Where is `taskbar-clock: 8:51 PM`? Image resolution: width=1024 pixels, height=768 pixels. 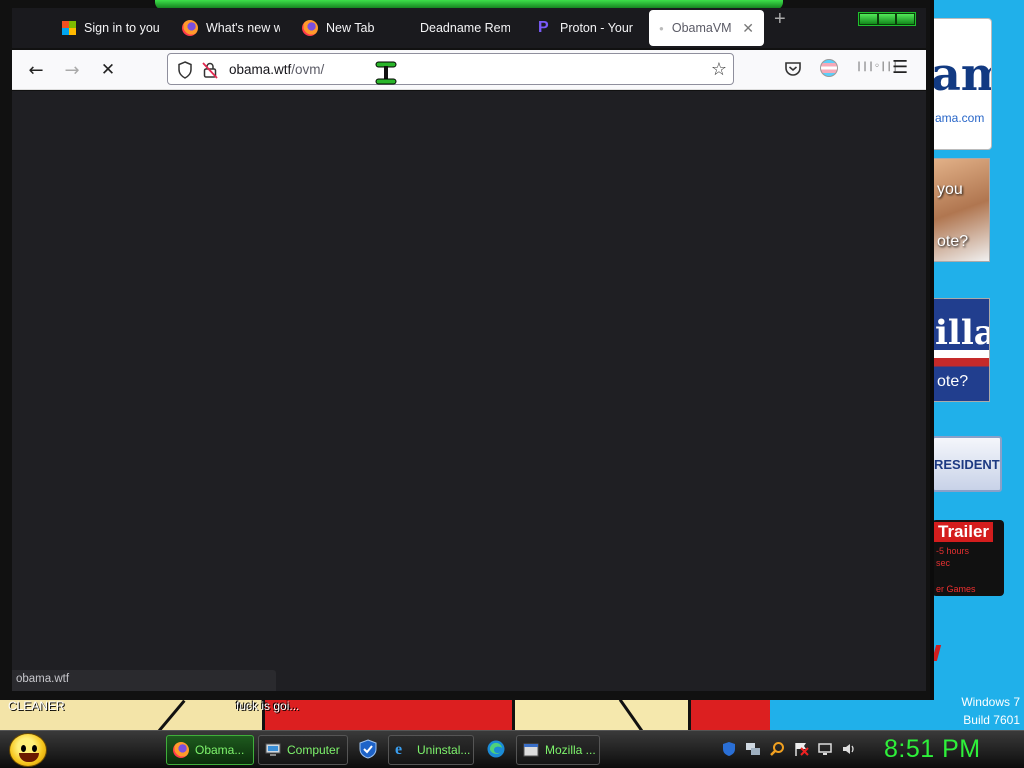
taskbar-clock: 8:51 PM is located at coordinates (932, 749).